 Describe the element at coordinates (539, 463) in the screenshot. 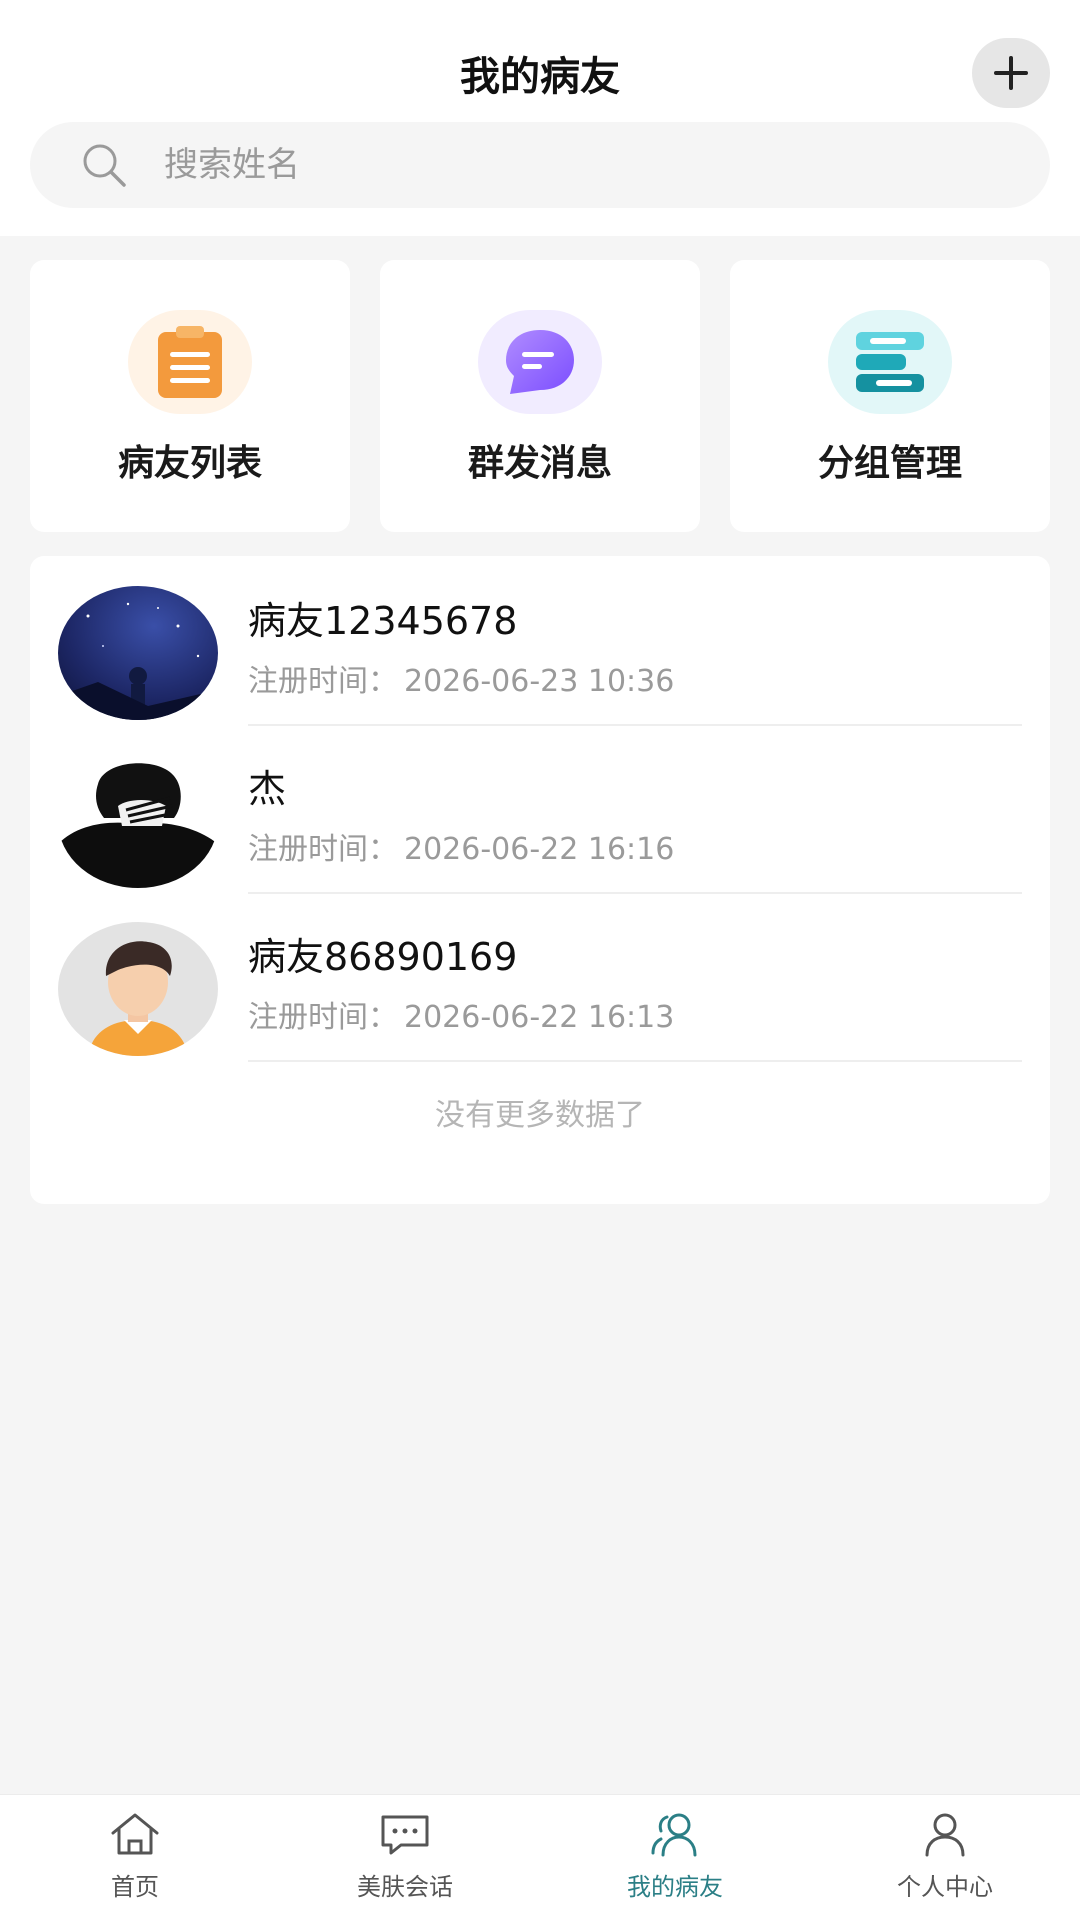

I see `broadcast-message-label: 群发消息` at that location.